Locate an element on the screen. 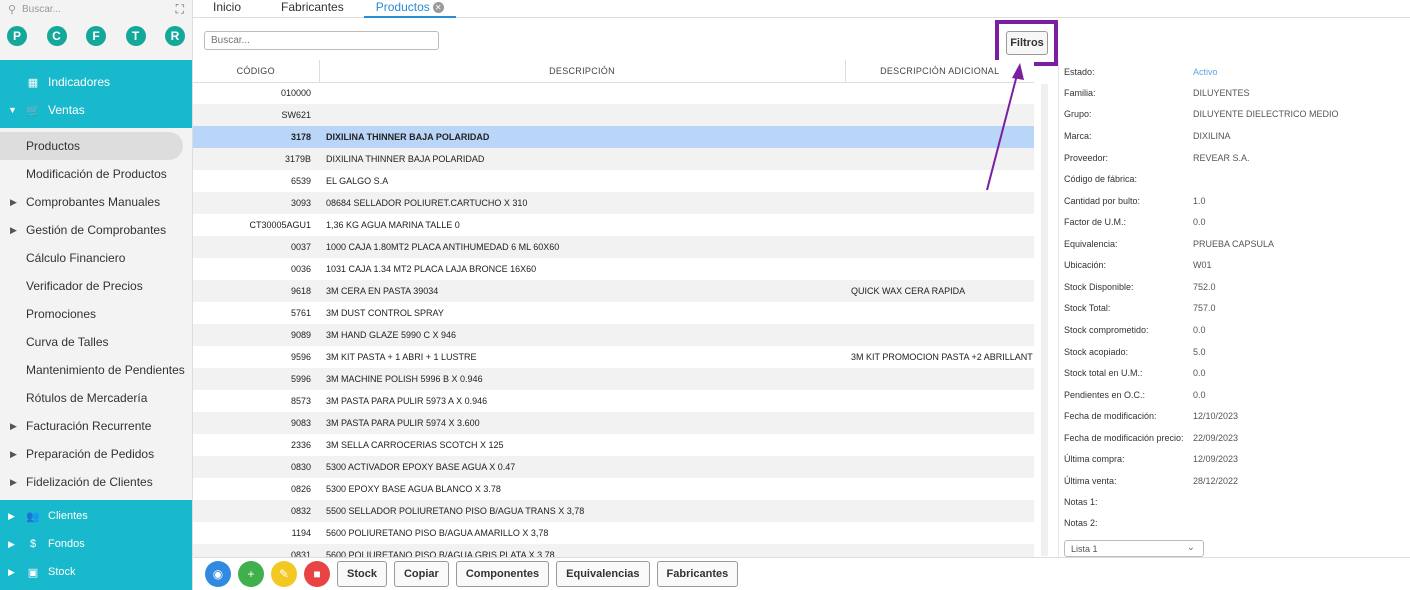 The height and width of the screenshot is (590, 1410). sidebar-item-ventas: ▼ 🛒 Ventas is located at coordinates (96, 110).